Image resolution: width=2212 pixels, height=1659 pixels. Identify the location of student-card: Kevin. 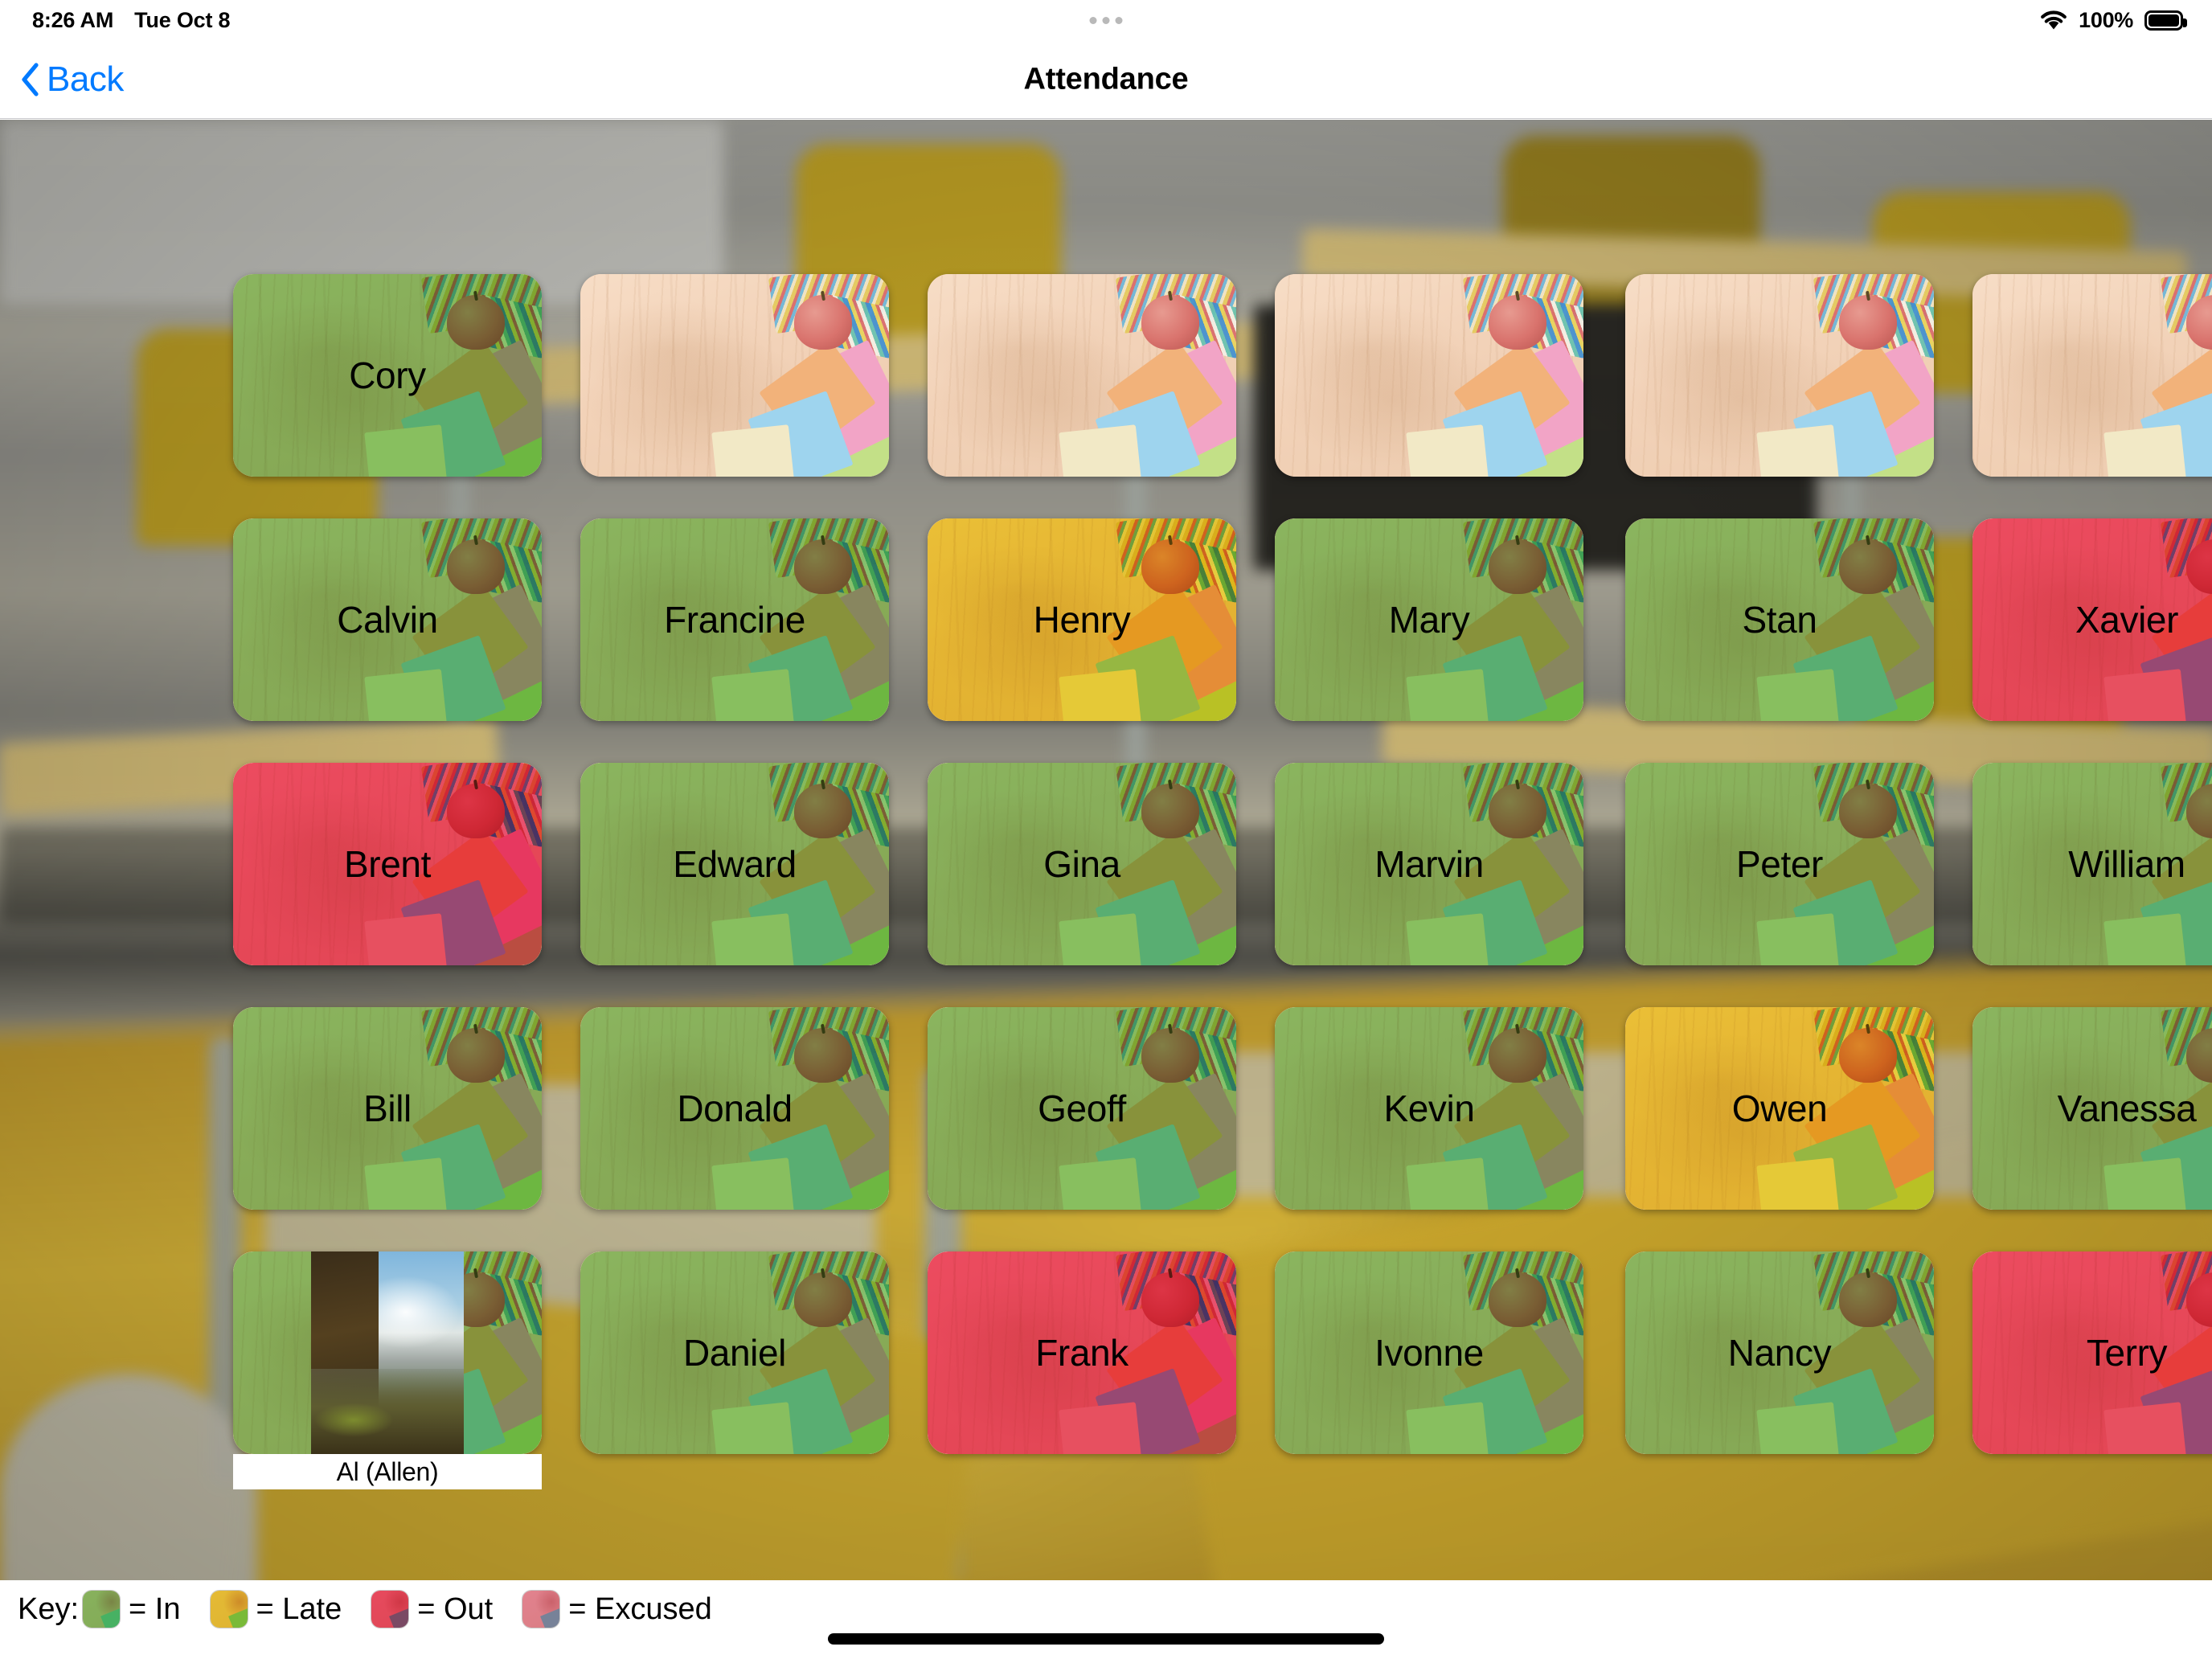
(1429, 1108).